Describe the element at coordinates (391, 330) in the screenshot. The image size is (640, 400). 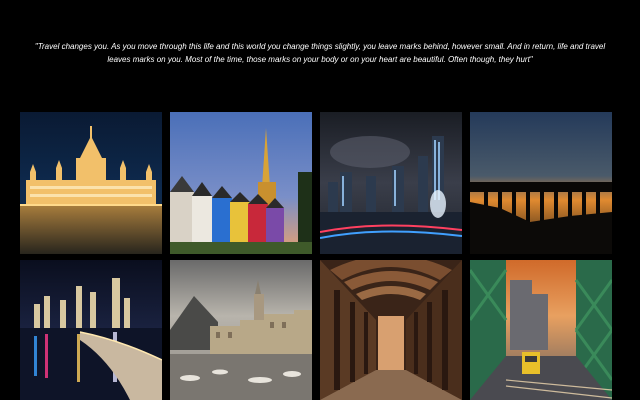
I see `gallery-photo-colonnade` at that location.